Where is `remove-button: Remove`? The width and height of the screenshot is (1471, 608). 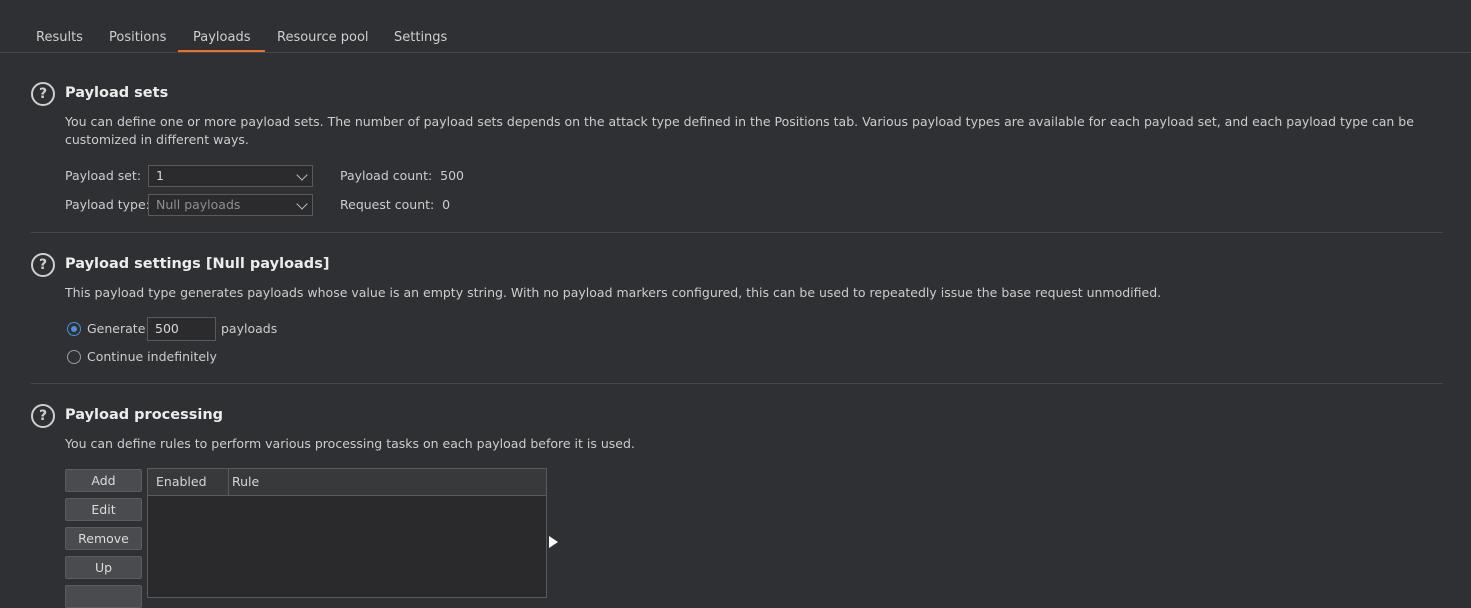 remove-button: Remove is located at coordinates (103, 538).